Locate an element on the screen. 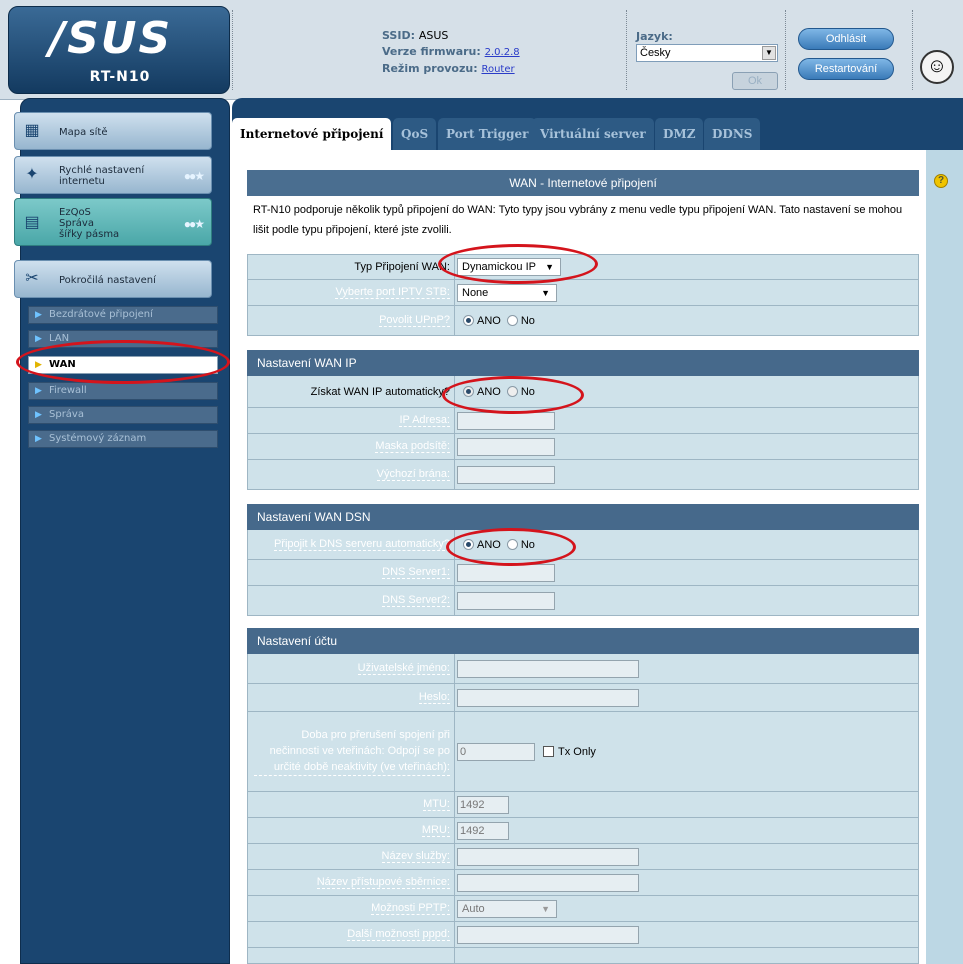 This screenshot has width=963, height=964. sidebar-item-firewall: ▶ Firewall is located at coordinates (123, 391).